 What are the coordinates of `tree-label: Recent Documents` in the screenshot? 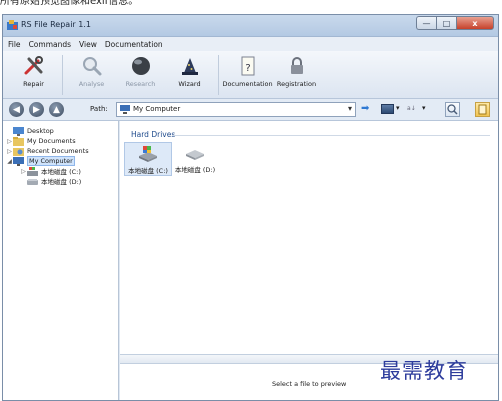 It's located at (58, 151).